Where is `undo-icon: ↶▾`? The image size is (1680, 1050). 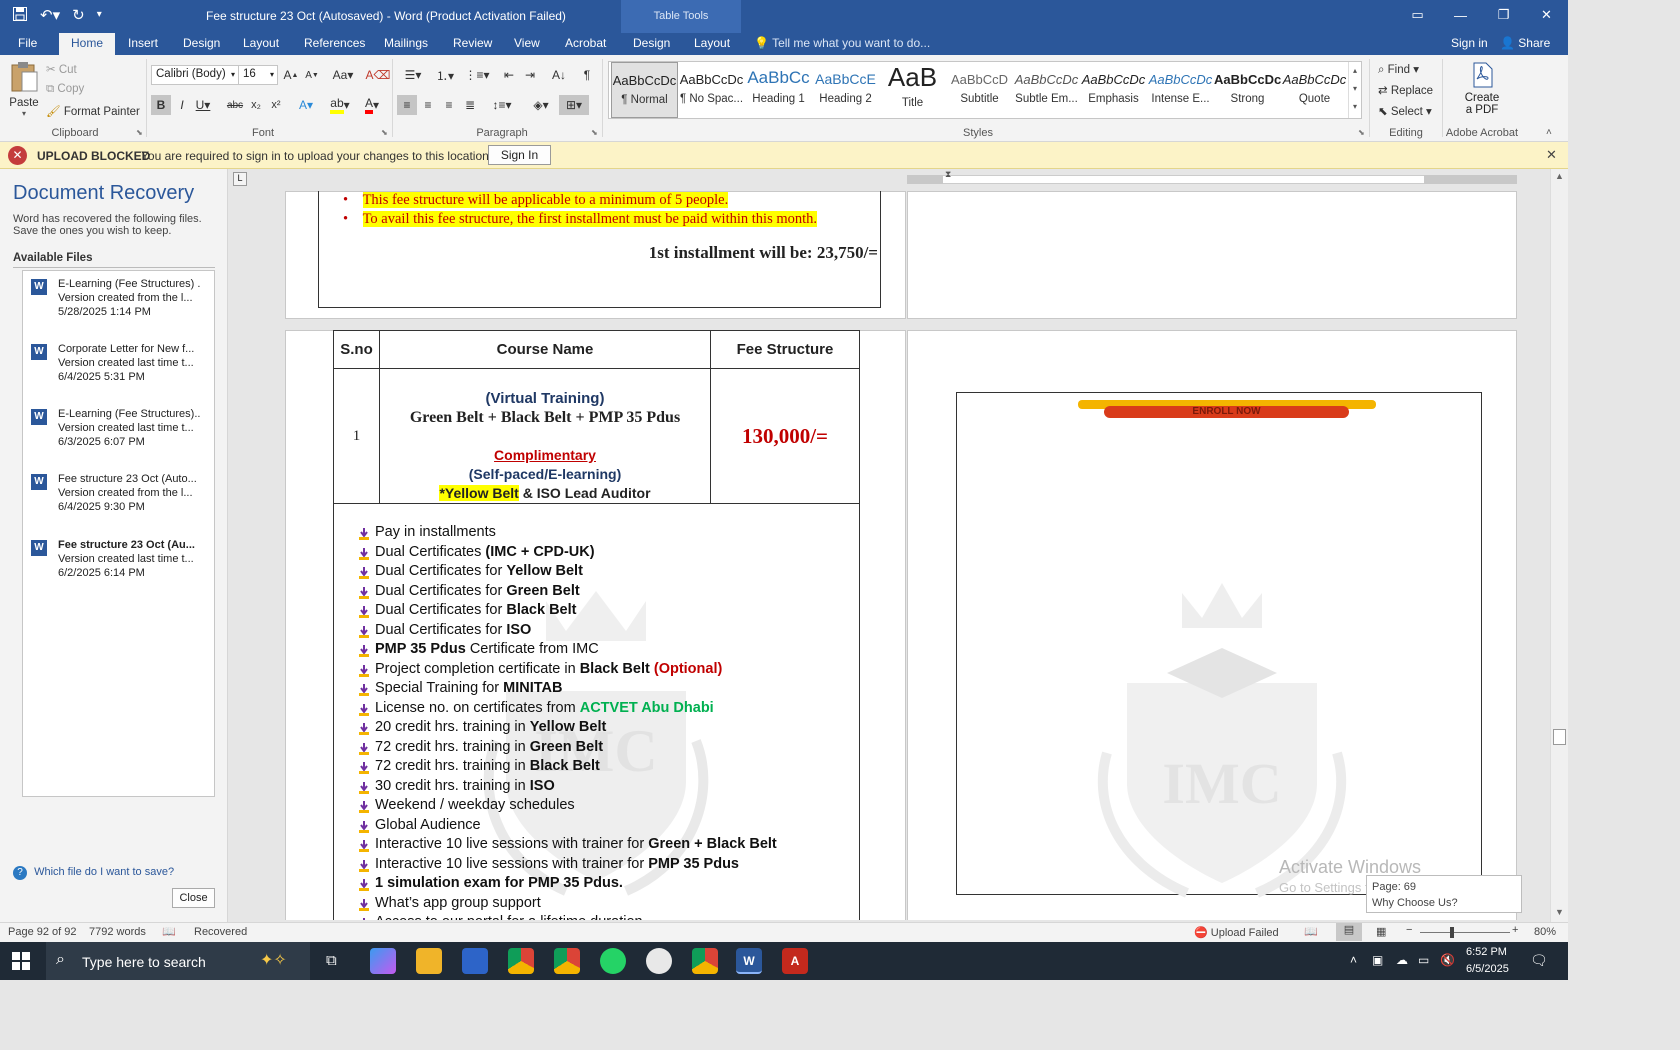
undo-icon: ↶▾ is located at coordinates (50, 16).